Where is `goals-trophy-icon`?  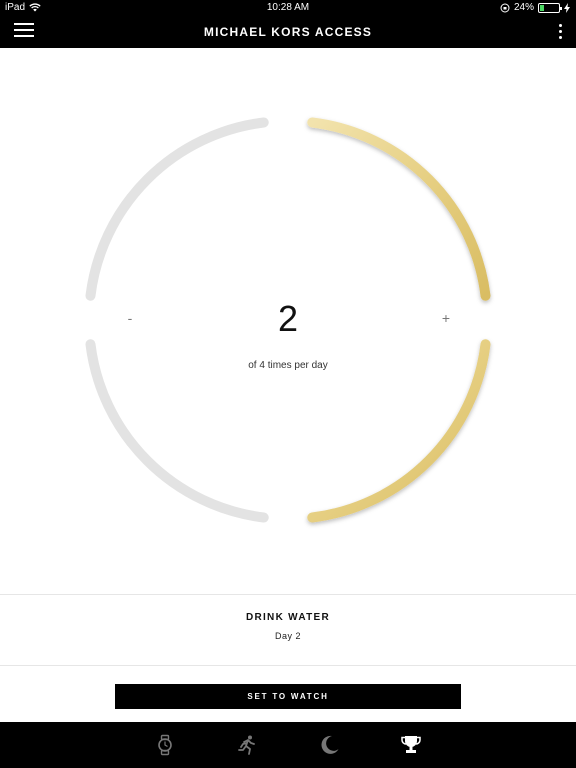
goals-trophy-icon is located at coordinates (411, 745).